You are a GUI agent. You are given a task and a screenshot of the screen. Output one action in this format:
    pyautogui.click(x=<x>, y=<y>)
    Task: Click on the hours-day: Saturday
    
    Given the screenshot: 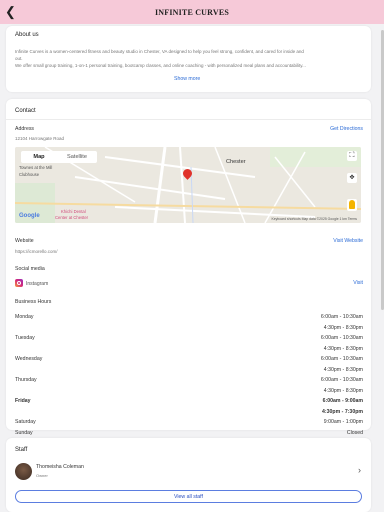 What is the action you would take?
    pyautogui.click(x=25, y=422)
    